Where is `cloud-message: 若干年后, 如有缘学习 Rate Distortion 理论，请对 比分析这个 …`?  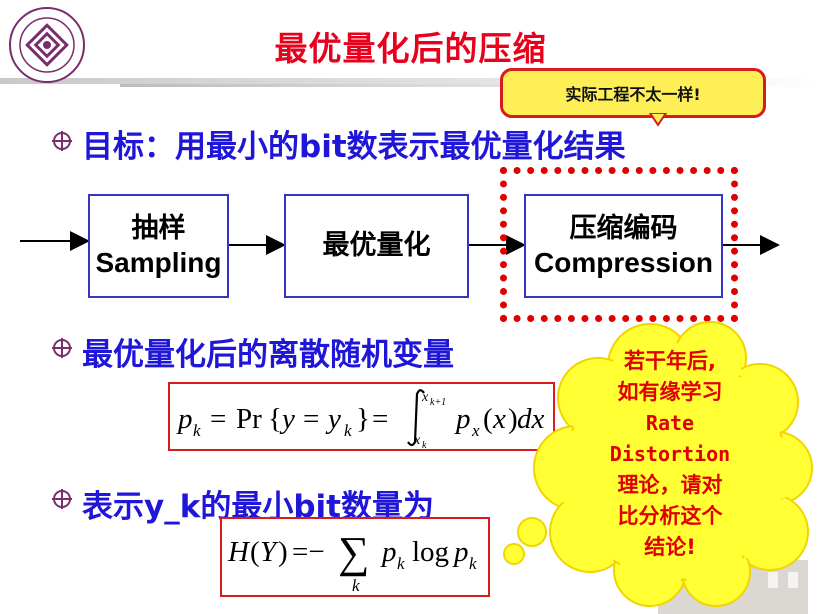
cloud-message: 若干年后, 如有缘学习 Rate Distortion 理论，请对 比分析这个 … is located at coordinates (670, 454).